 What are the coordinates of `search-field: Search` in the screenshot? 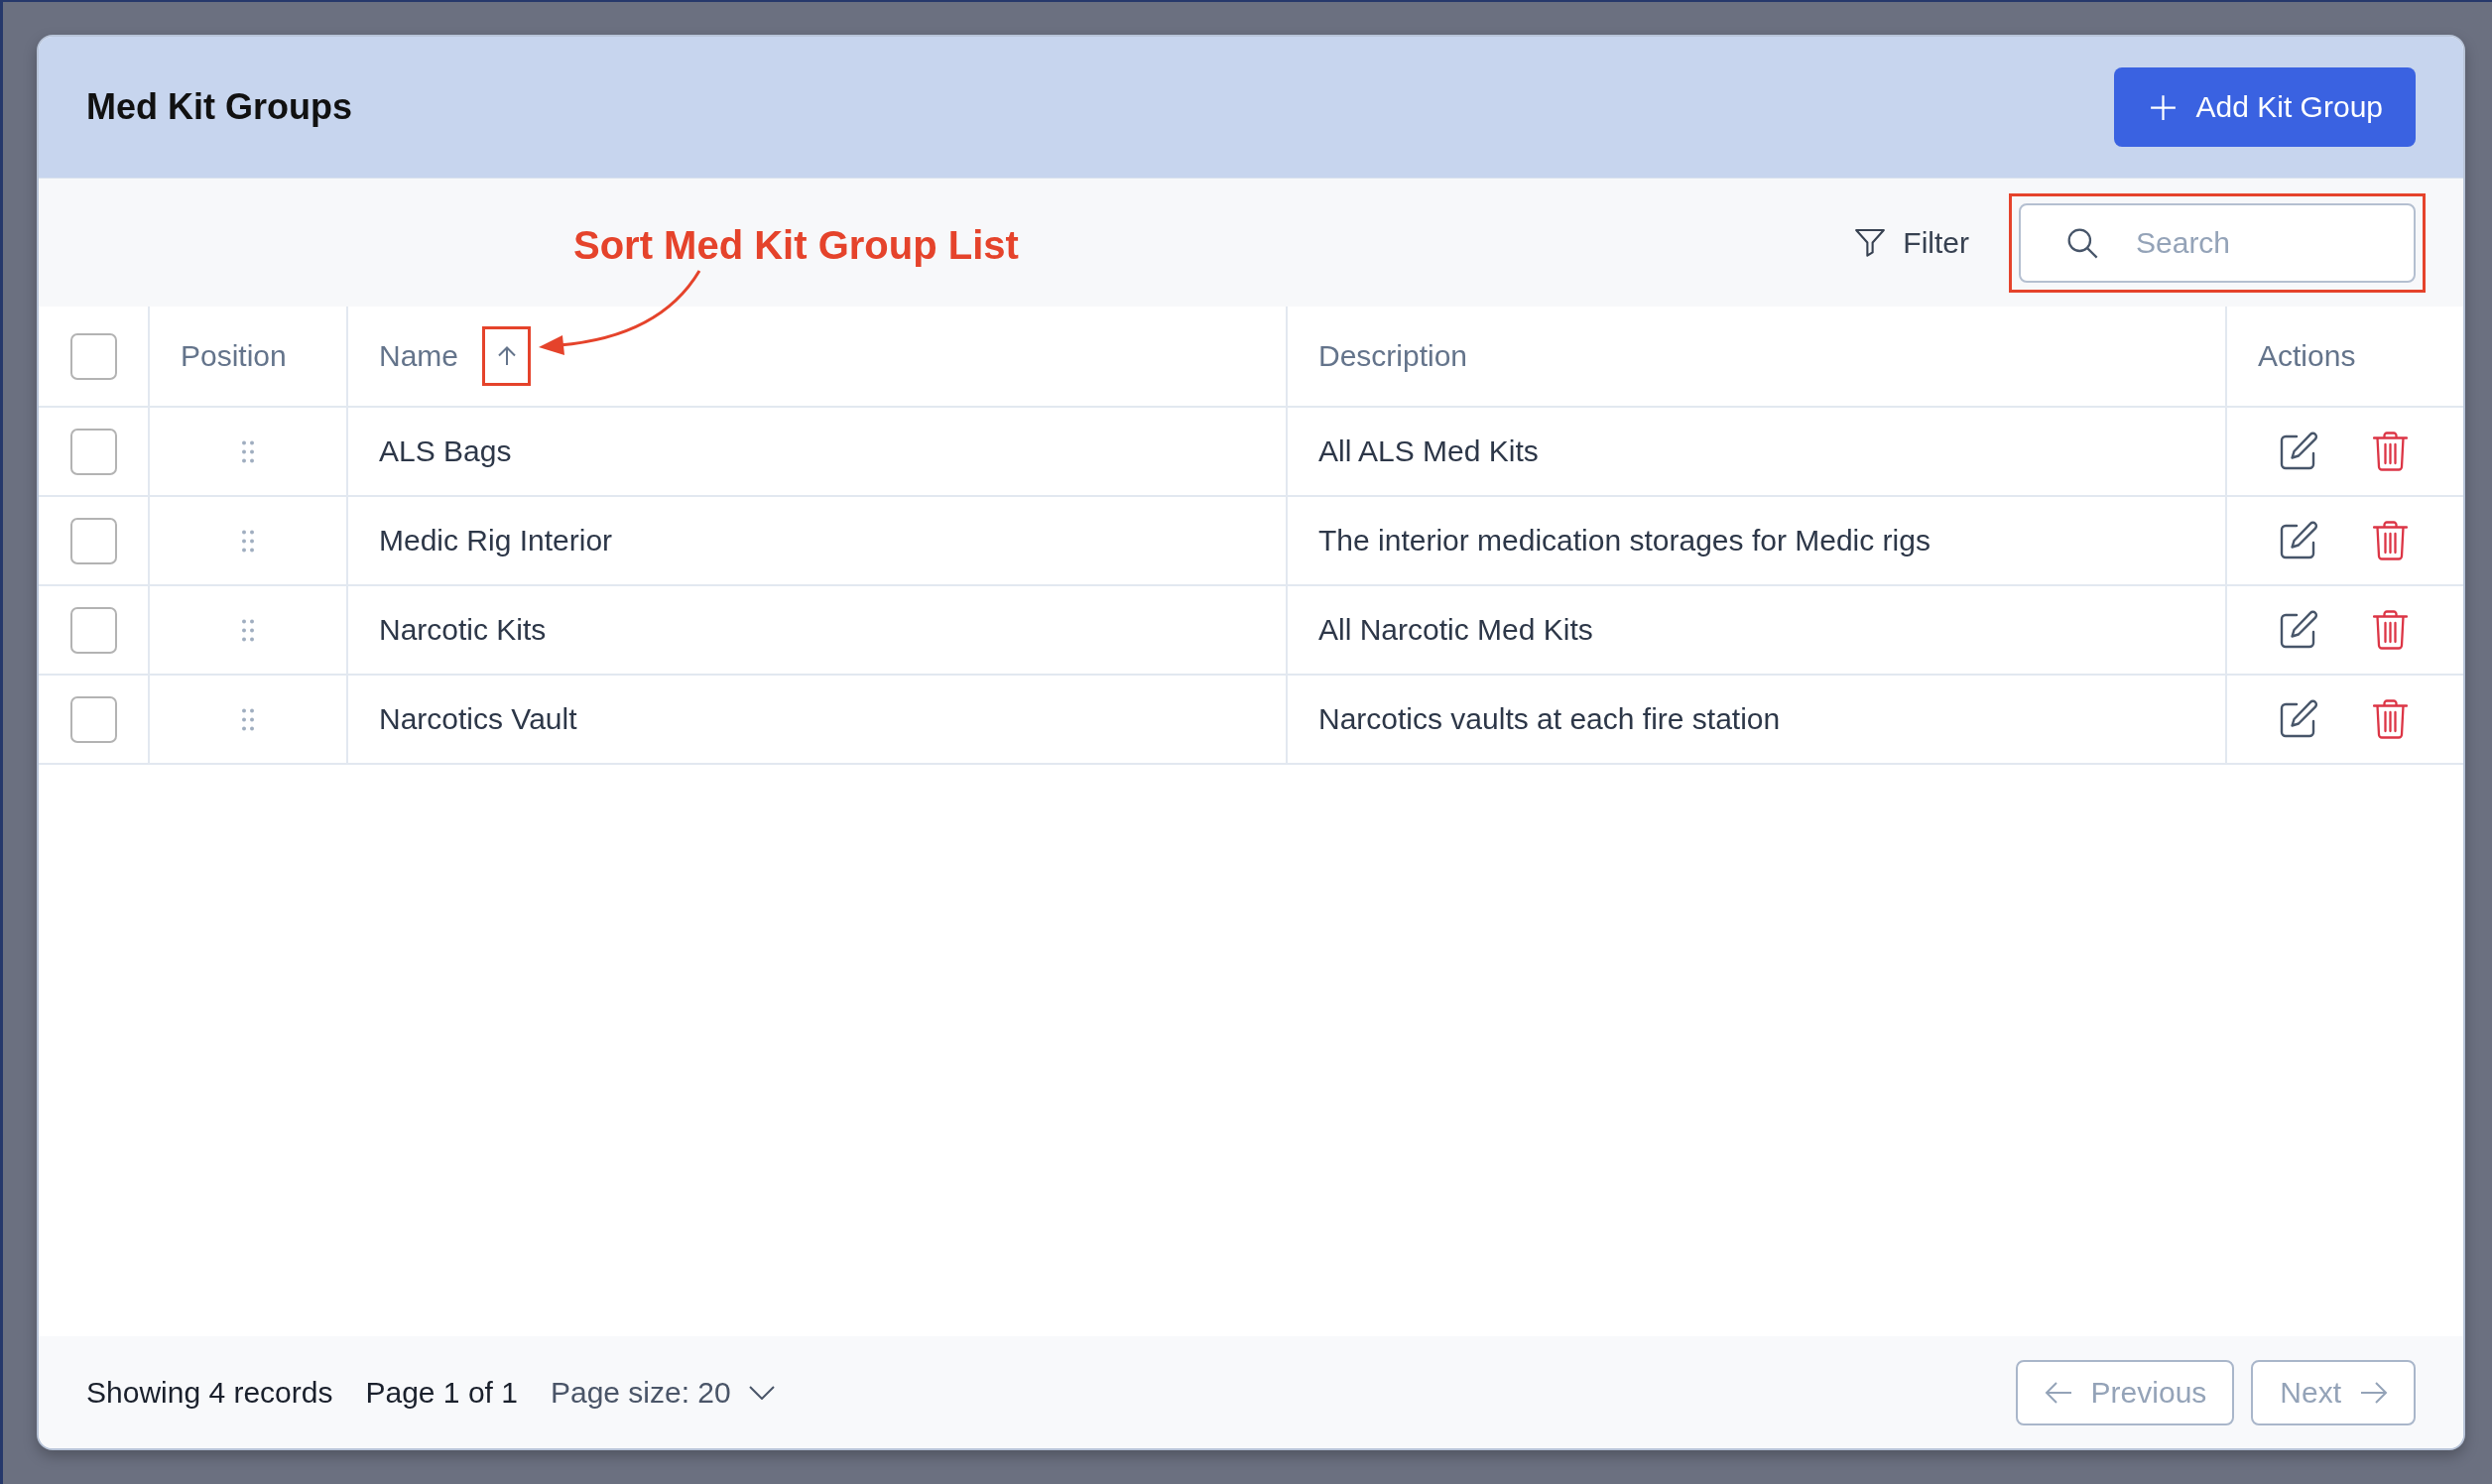 It's located at (2217, 242).